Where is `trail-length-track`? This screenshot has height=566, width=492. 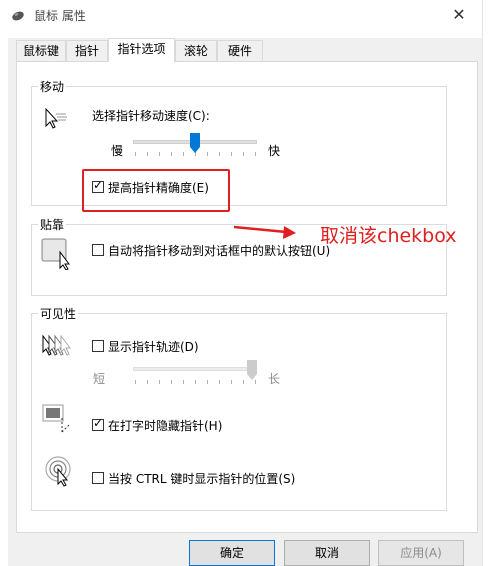 trail-length-track is located at coordinates (195, 369).